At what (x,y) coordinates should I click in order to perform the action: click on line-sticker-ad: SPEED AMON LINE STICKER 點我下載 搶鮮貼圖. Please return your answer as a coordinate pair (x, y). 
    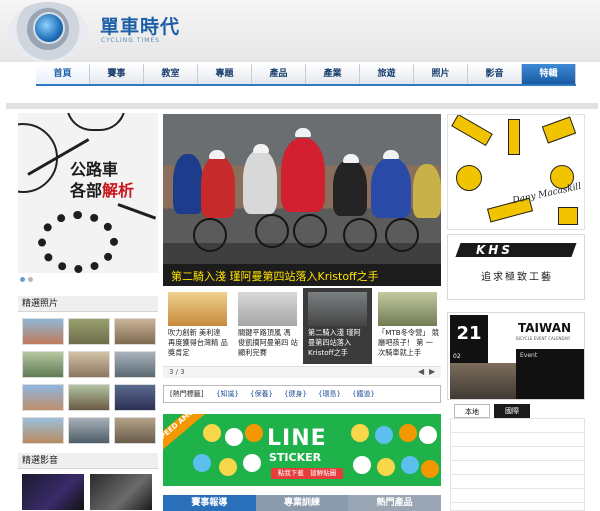
    Looking at the image, I should click on (302, 450).